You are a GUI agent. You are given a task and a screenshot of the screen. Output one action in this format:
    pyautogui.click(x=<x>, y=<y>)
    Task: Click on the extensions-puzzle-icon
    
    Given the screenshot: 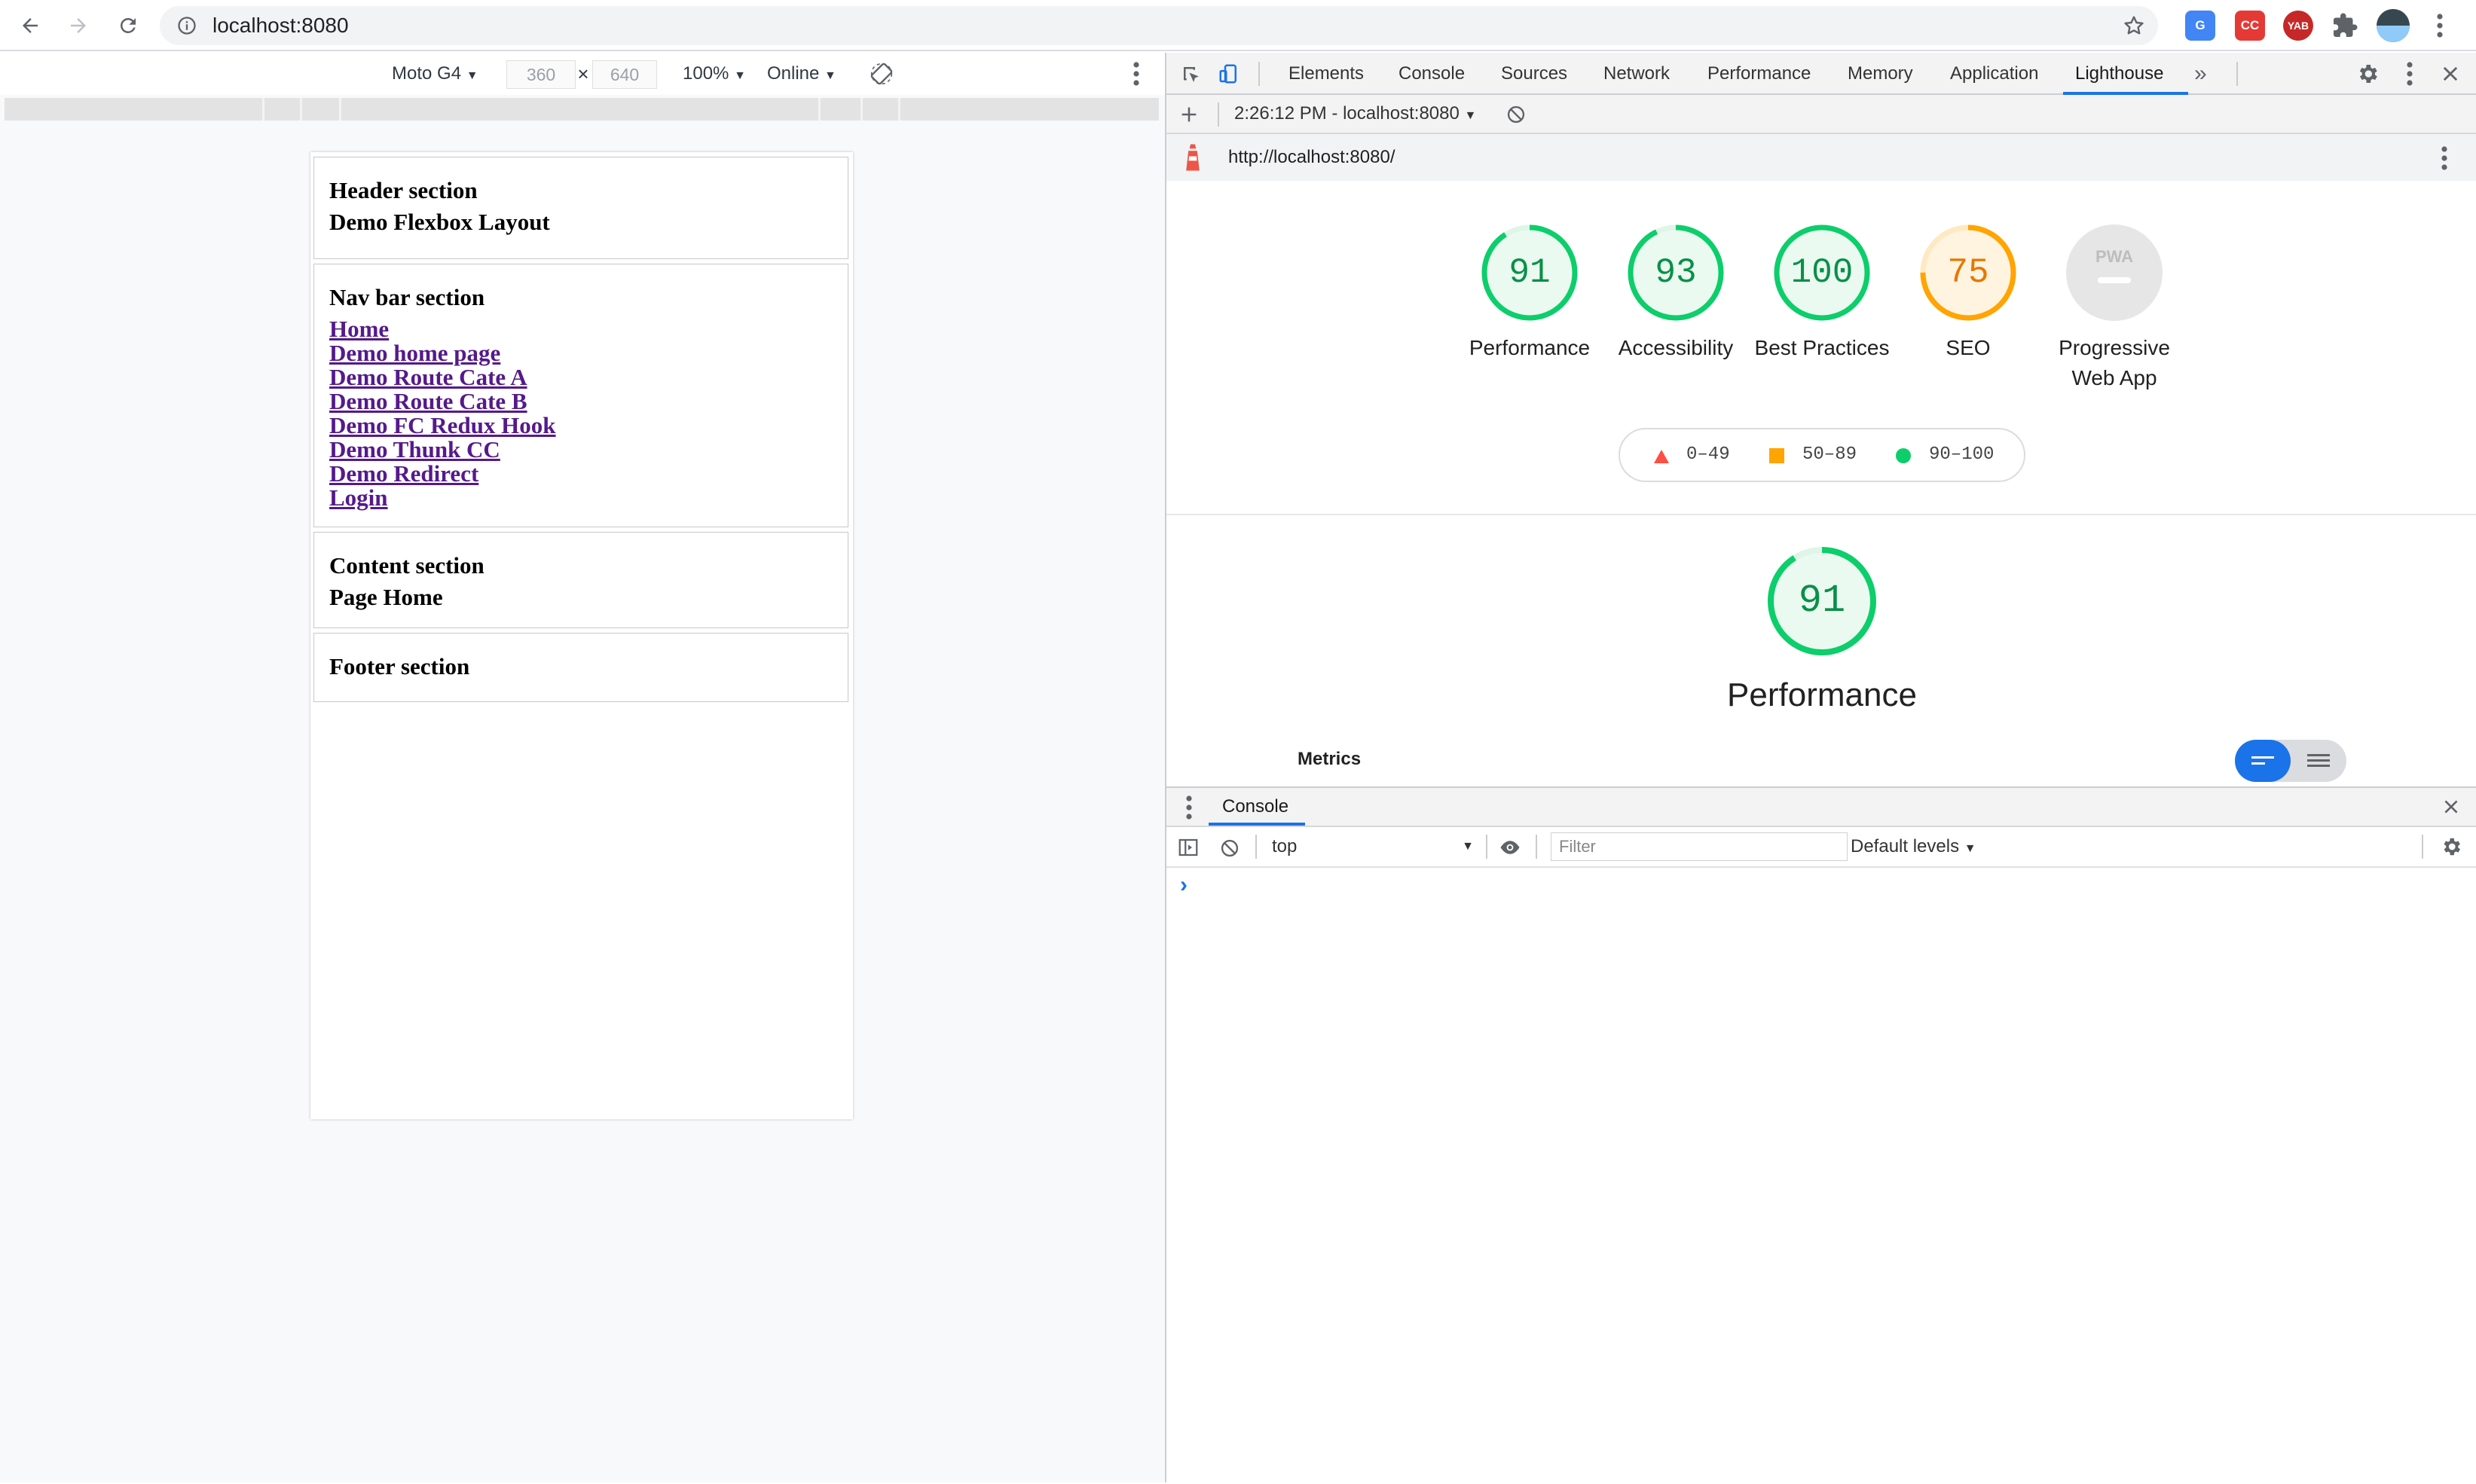 What is the action you would take?
    pyautogui.click(x=2344, y=26)
    